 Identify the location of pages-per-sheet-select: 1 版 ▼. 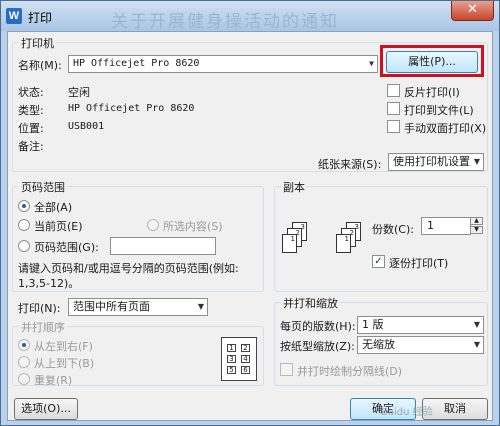
(420, 325).